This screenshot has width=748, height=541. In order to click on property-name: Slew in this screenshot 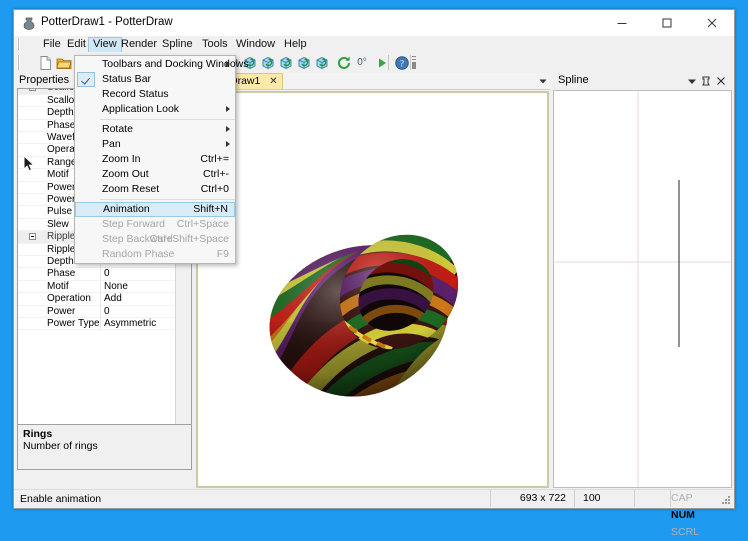, I will do `click(58, 224)`.